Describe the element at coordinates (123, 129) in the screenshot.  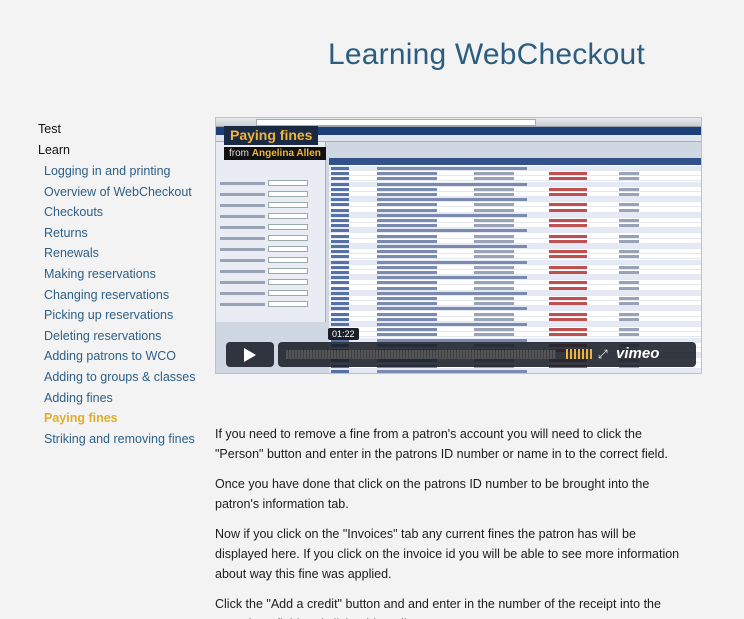
I see `sidebar-item-test: Test` at that location.